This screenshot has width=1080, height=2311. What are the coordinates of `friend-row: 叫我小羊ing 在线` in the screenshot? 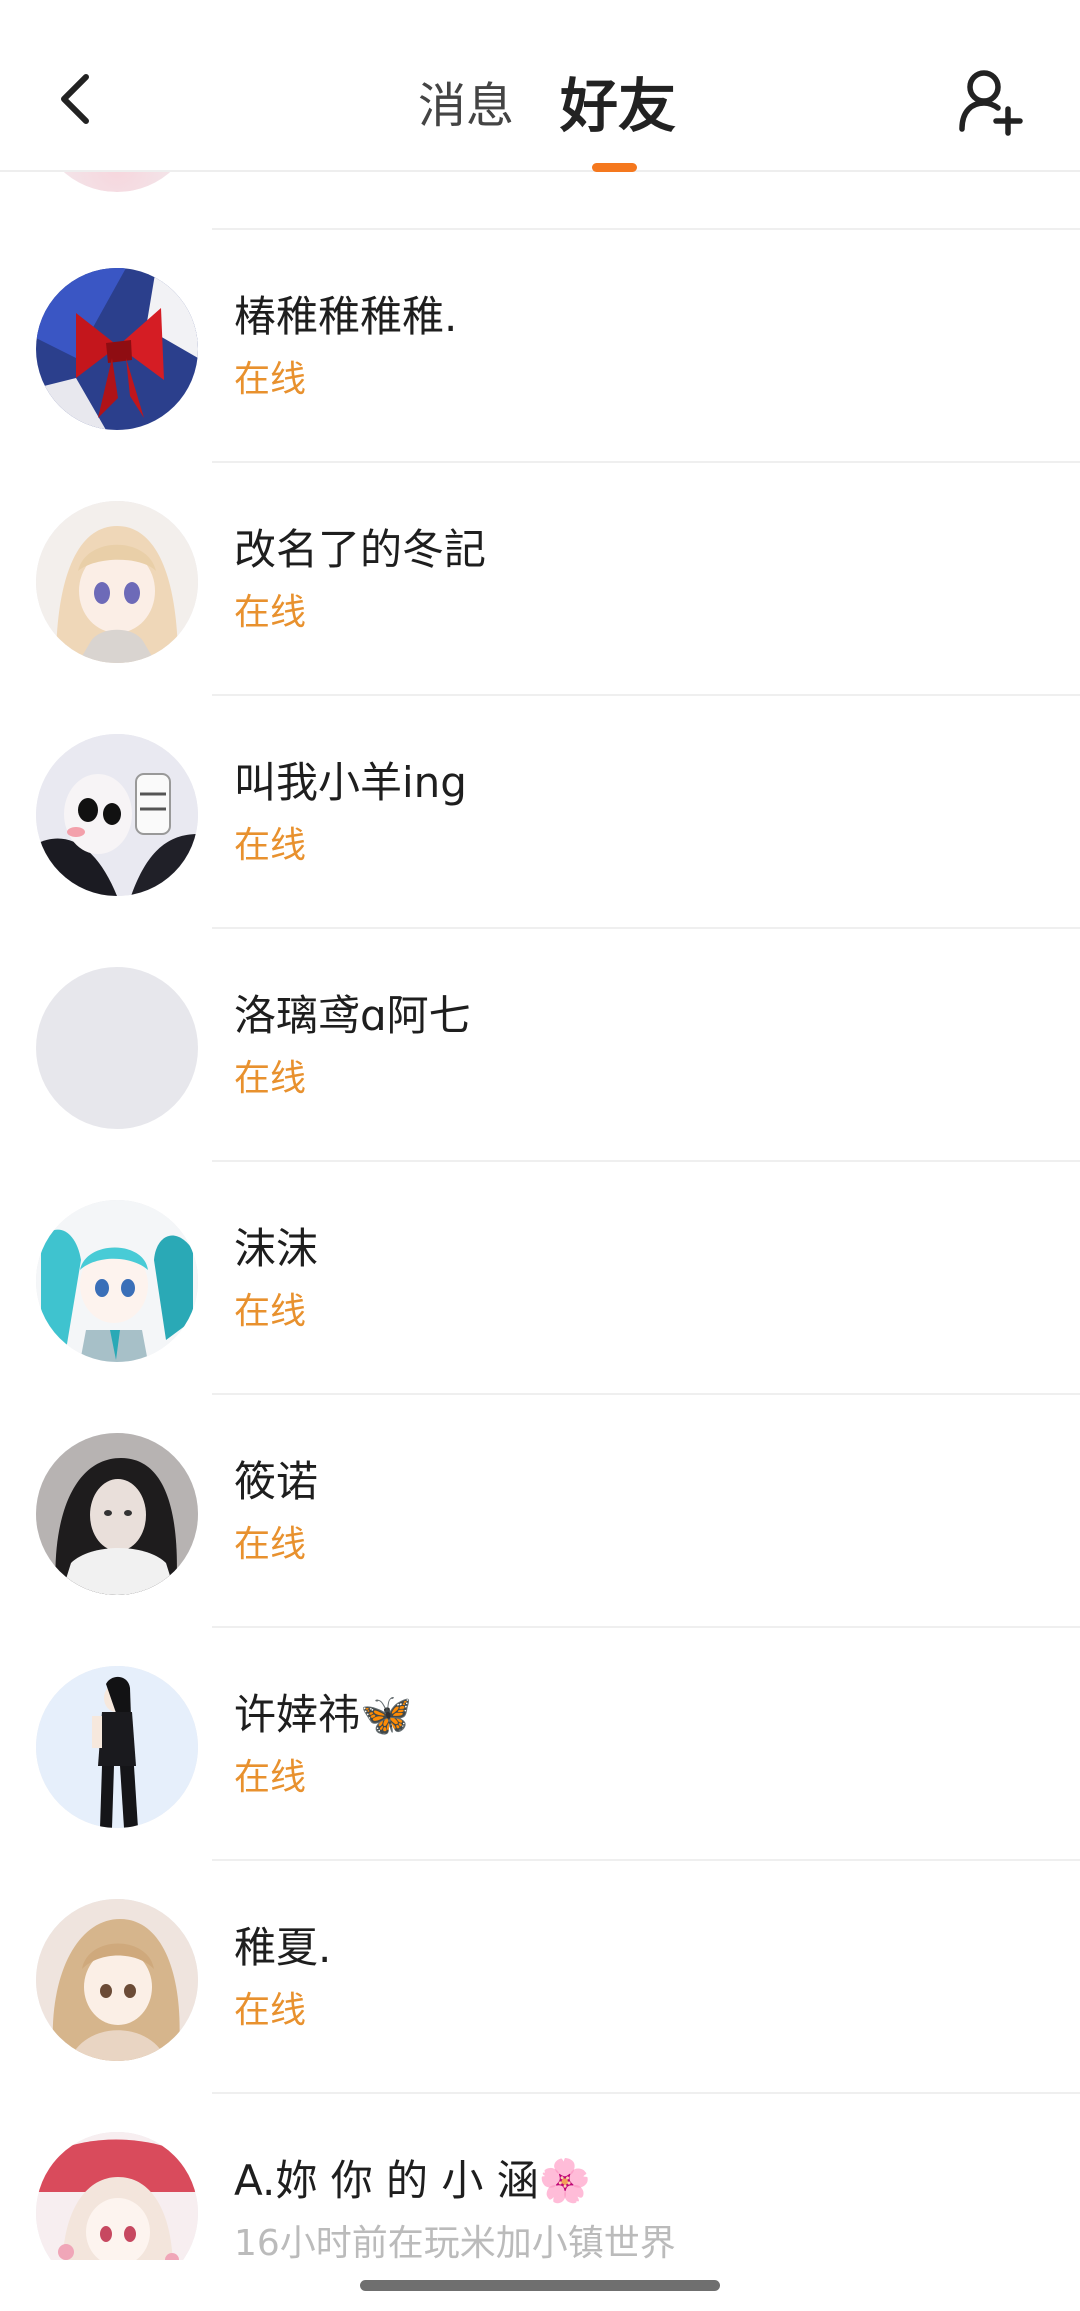 It's located at (540, 812).